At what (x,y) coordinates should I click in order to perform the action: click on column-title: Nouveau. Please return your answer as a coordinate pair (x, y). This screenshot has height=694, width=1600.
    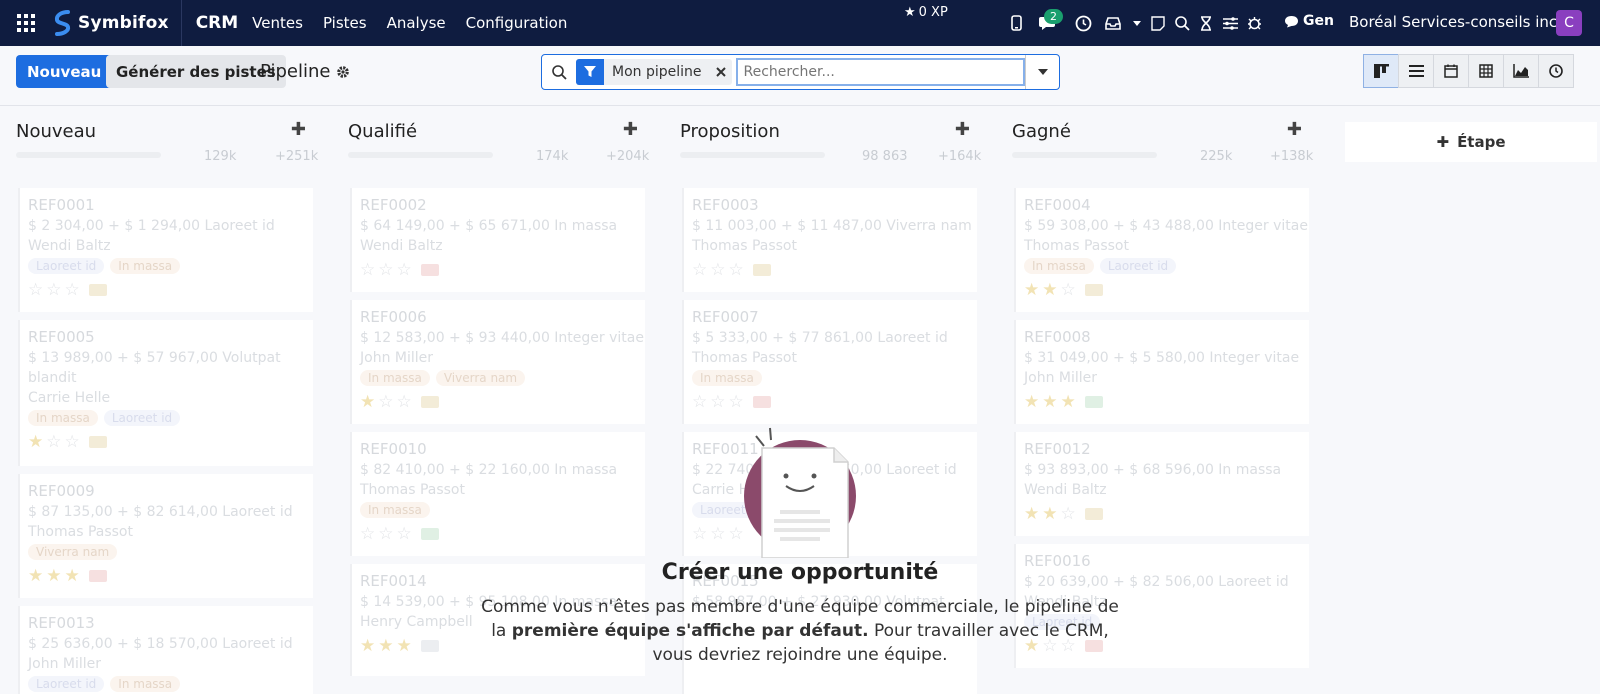
    Looking at the image, I should click on (56, 131).